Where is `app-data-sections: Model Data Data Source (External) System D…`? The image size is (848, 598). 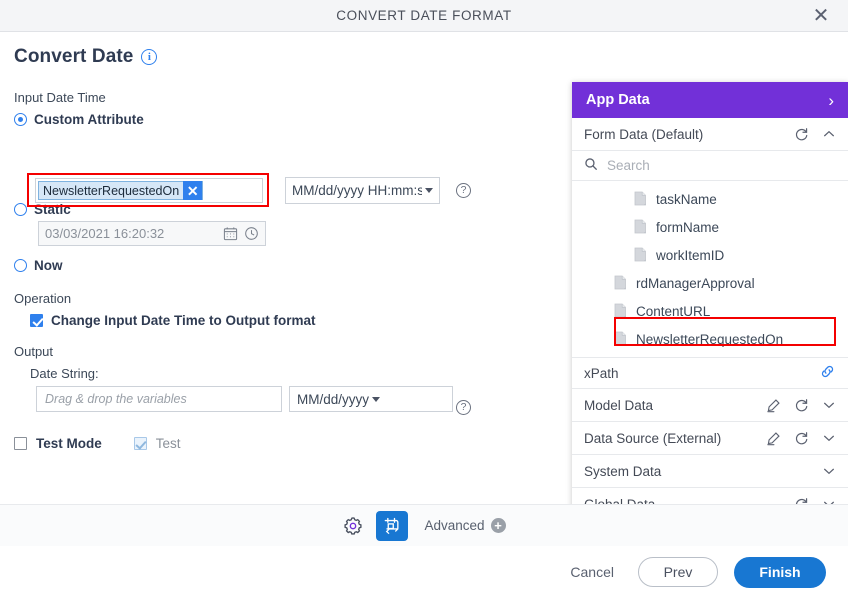
app-data-sections: Model Data Data Source (External) System D… is located at coordinates (710, 455).